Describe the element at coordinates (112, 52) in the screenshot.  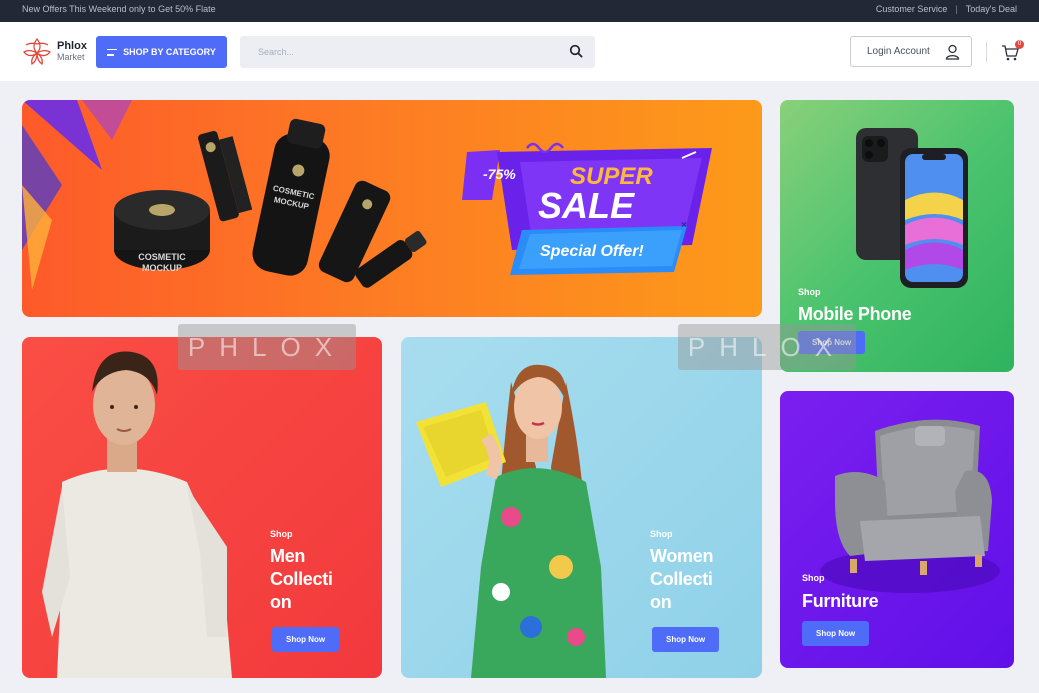
I see `menu-icon` at that location.